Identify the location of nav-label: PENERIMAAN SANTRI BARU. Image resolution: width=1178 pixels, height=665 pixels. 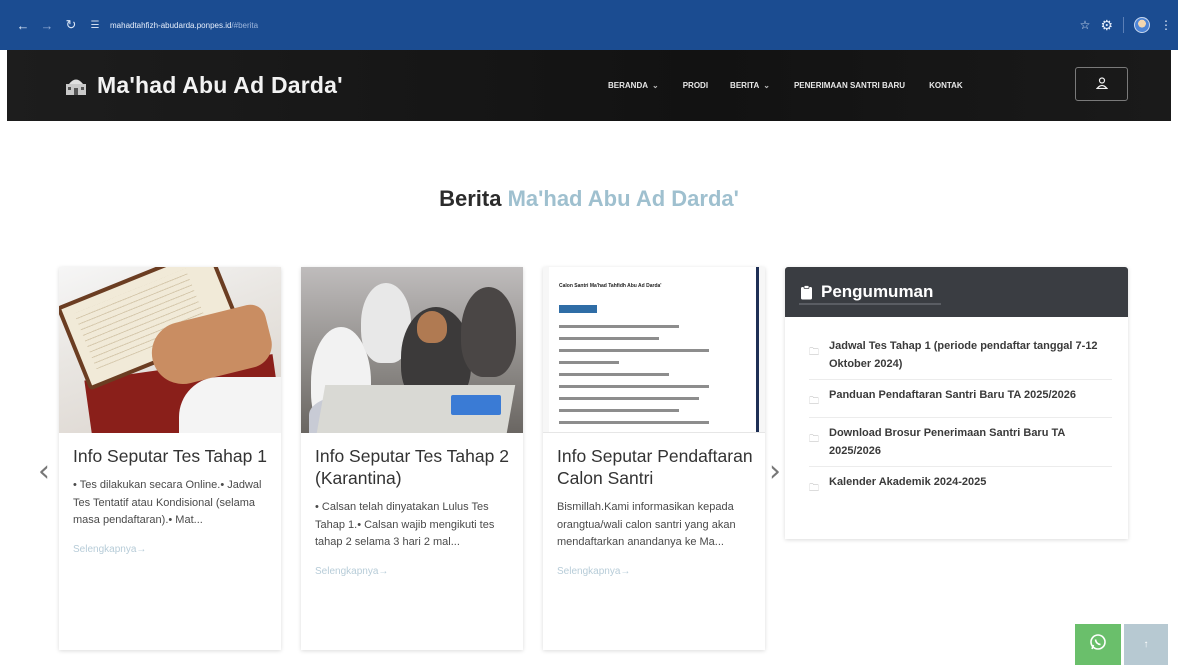
(849, 85).